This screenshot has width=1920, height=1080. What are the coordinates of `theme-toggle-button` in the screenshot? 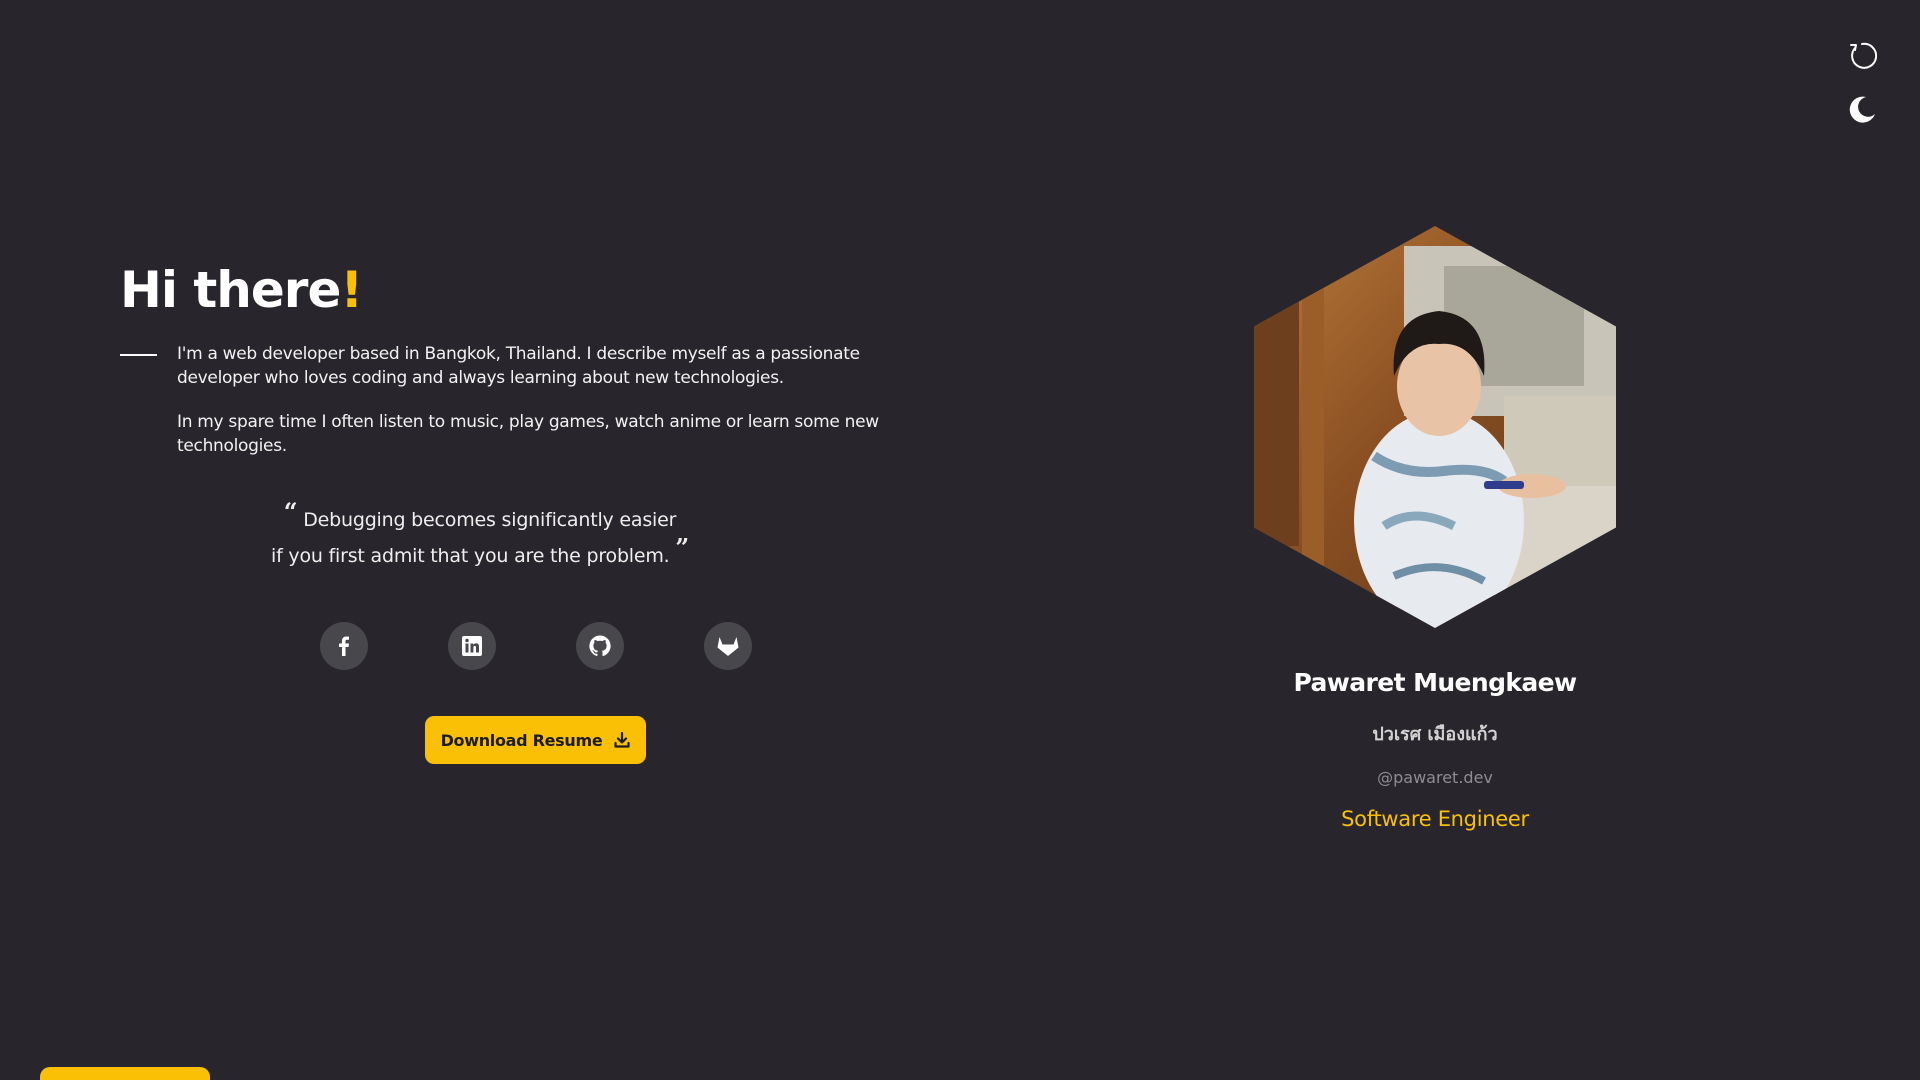 It's located at (1862, 110).